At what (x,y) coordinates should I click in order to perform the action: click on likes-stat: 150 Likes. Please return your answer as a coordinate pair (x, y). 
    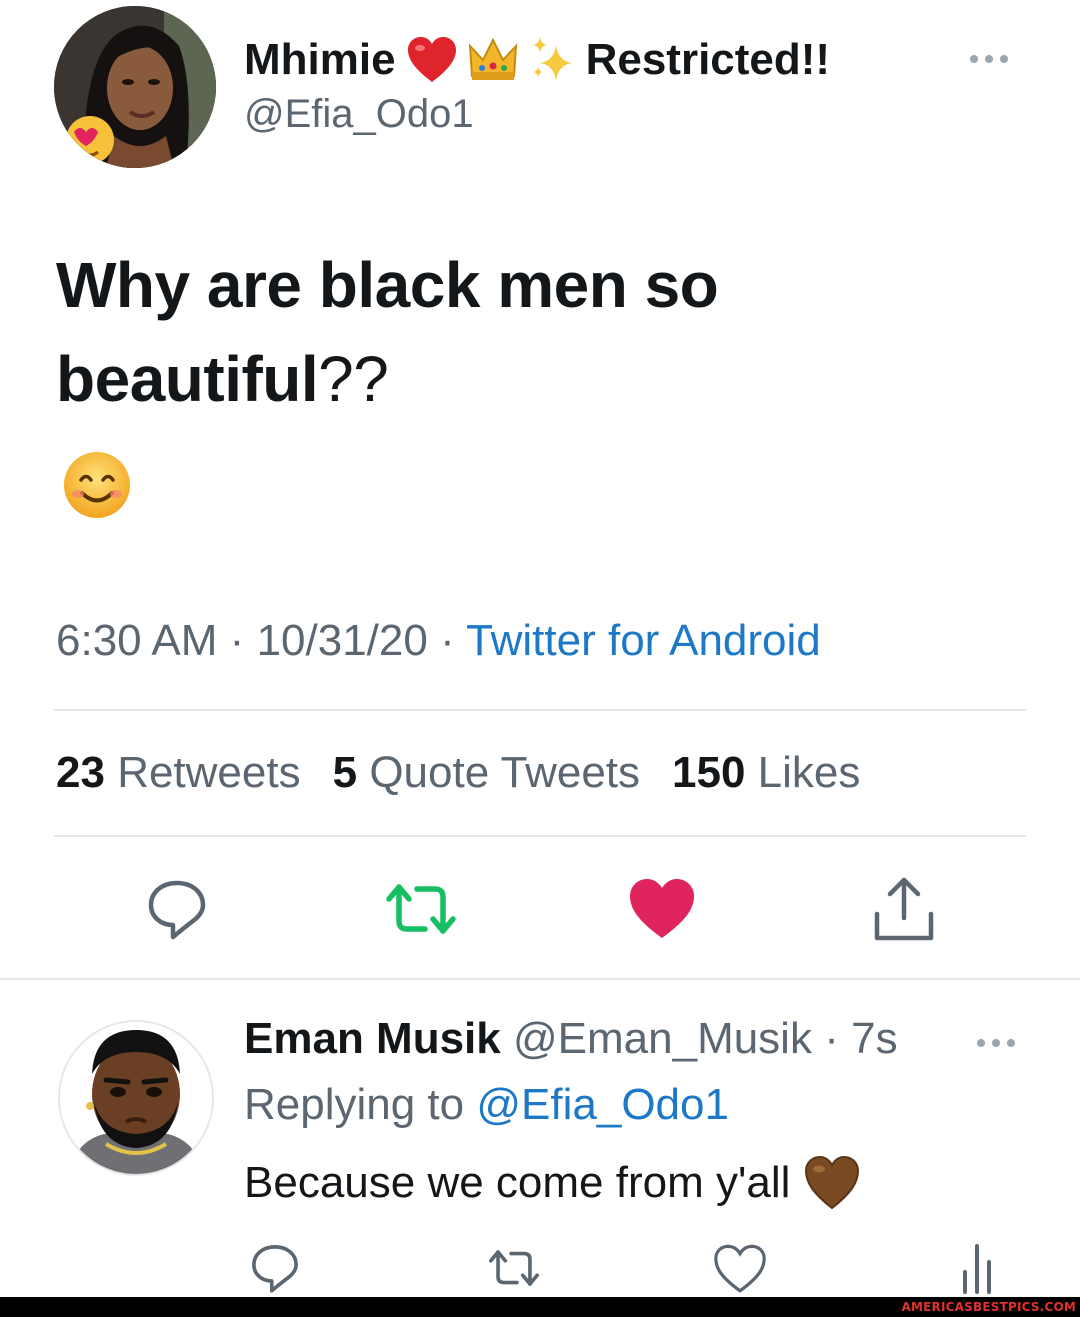
    Looking at the image, I should click on (766, 773).